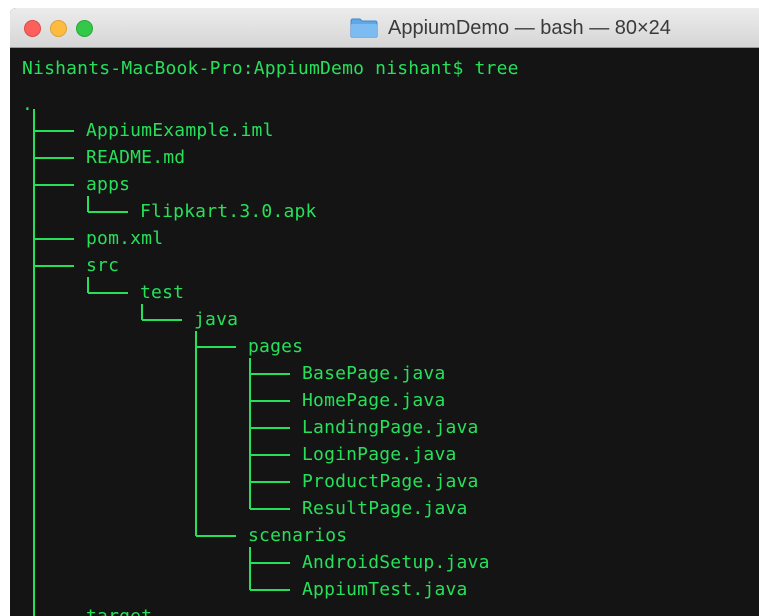 Image resolution: width=759 pixels, height=616 pixels. Describe the element at coordinates (162, 292) in the screenshot. I see `tree-entry: test` at that location.